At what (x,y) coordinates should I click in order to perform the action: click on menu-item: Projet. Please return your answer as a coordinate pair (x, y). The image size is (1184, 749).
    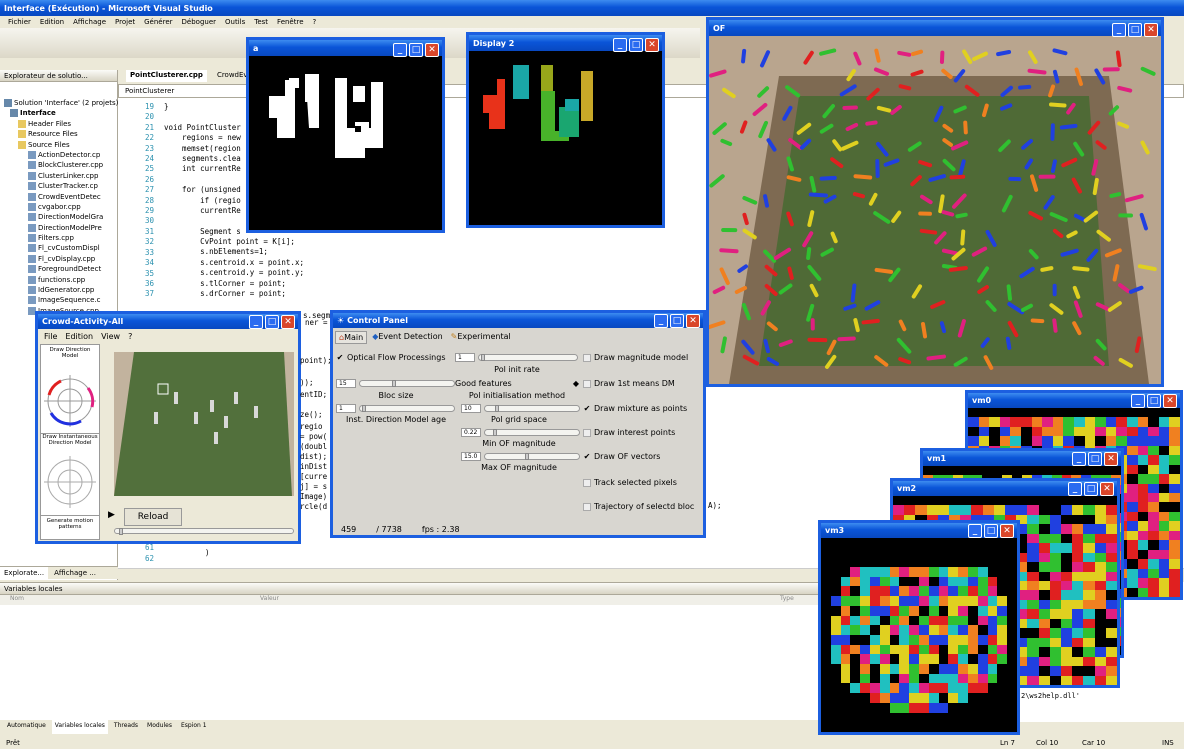
    Looking at the image, I should click on (125, 22).